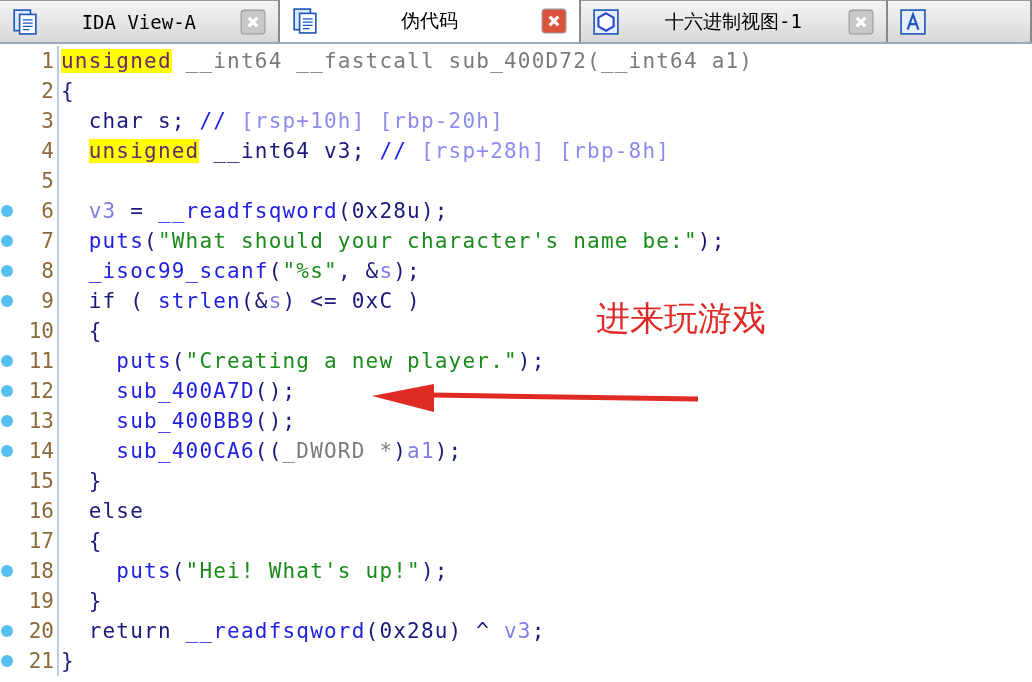  I want to click on struct-icon, so click(912, 21).